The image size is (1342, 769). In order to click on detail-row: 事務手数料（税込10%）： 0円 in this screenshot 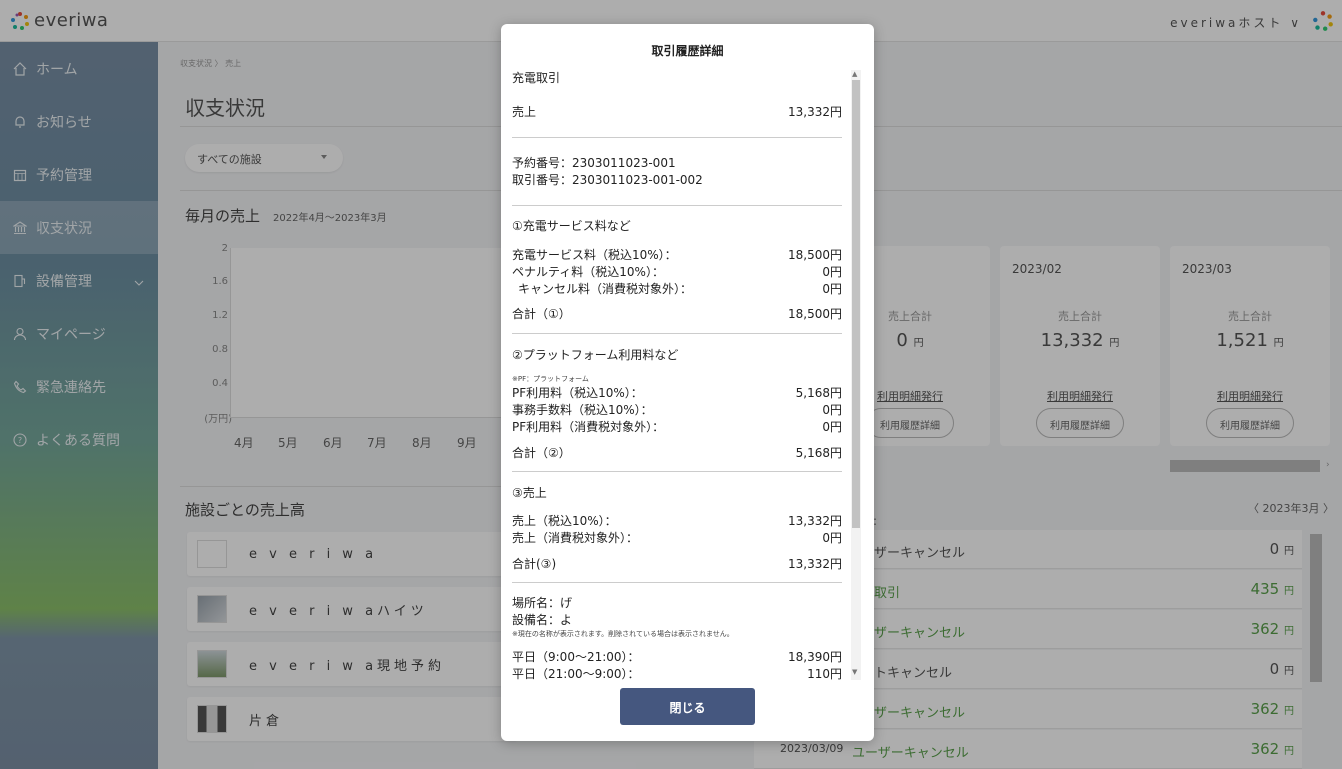, I will do `click(677, 410)`.